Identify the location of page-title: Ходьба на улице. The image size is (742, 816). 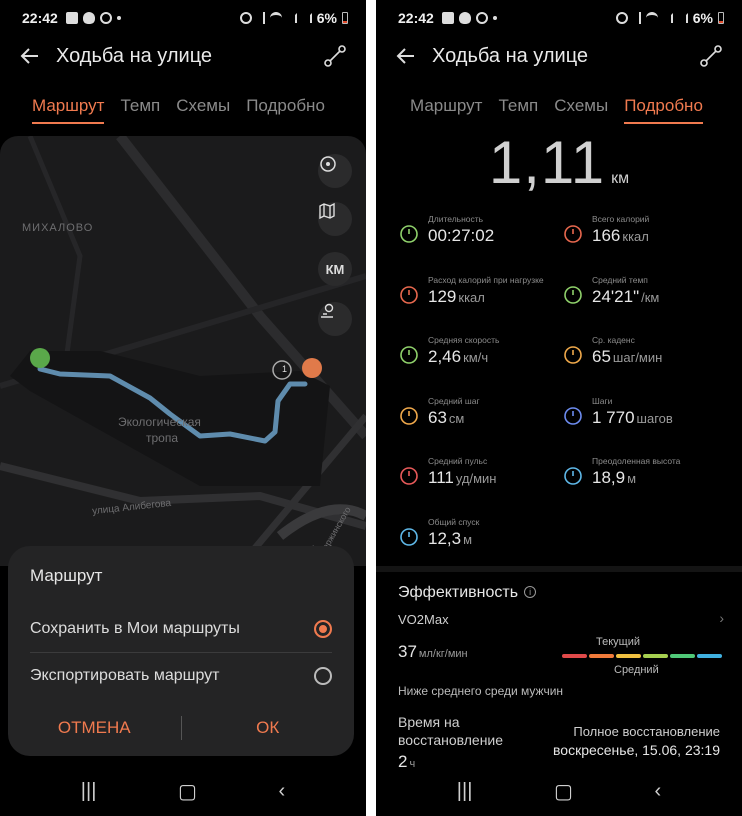
(510, 55).